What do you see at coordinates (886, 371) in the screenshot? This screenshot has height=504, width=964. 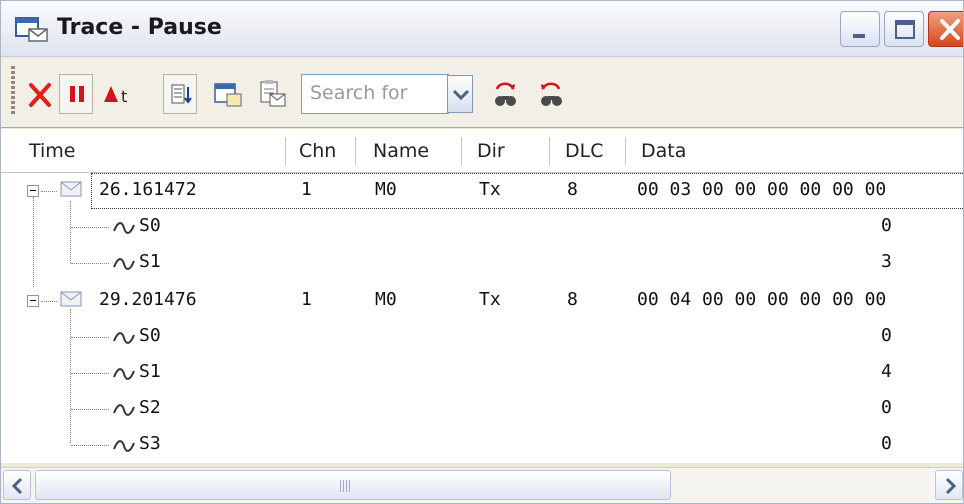 I see `signal-value: 4` at bounding box center [886, 371].